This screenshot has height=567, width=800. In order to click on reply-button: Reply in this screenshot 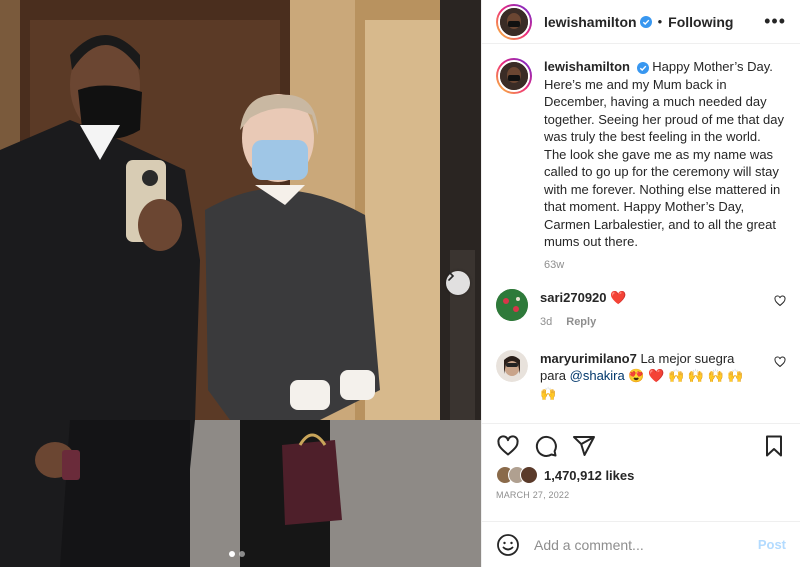, I will do `click(581, 323)`.